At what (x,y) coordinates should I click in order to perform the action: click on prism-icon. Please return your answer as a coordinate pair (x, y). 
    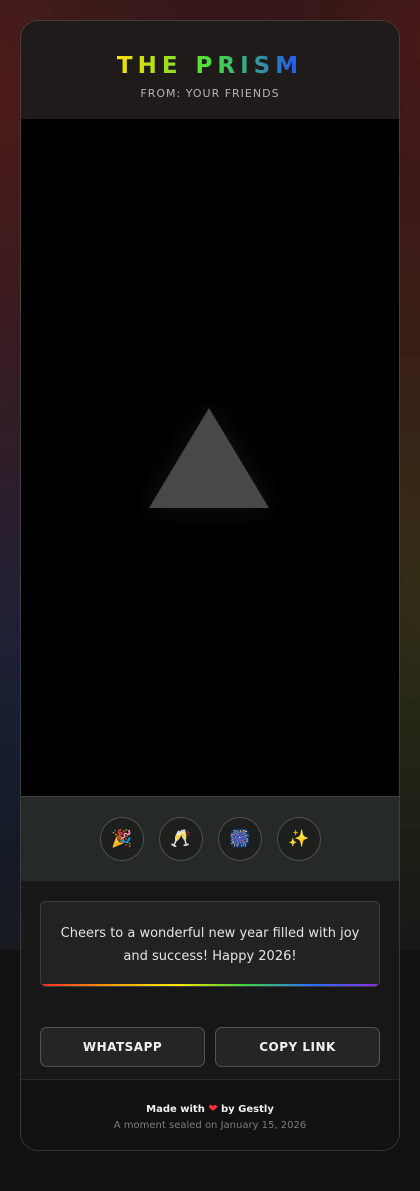
    Looking at the image, I should click on (209, 458).